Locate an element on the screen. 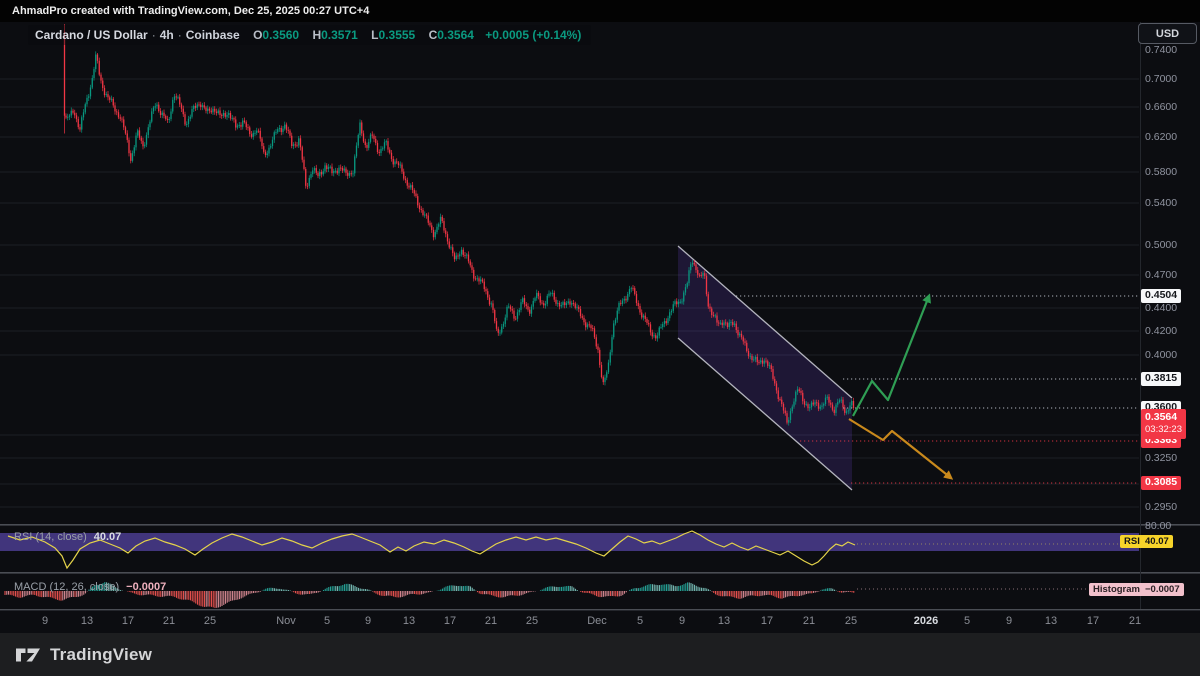 This screenshot has width=1200, height=676. time-axis-label: Dec is located at coordinates (597, 621).